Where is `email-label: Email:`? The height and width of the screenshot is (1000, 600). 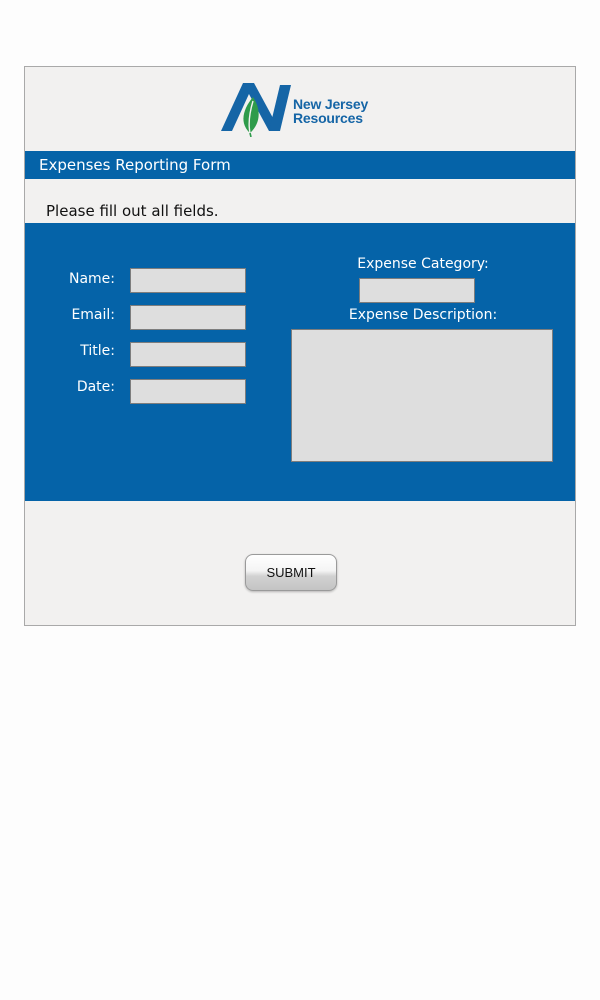
email-label: Email: is located at coordinates (93, 315).